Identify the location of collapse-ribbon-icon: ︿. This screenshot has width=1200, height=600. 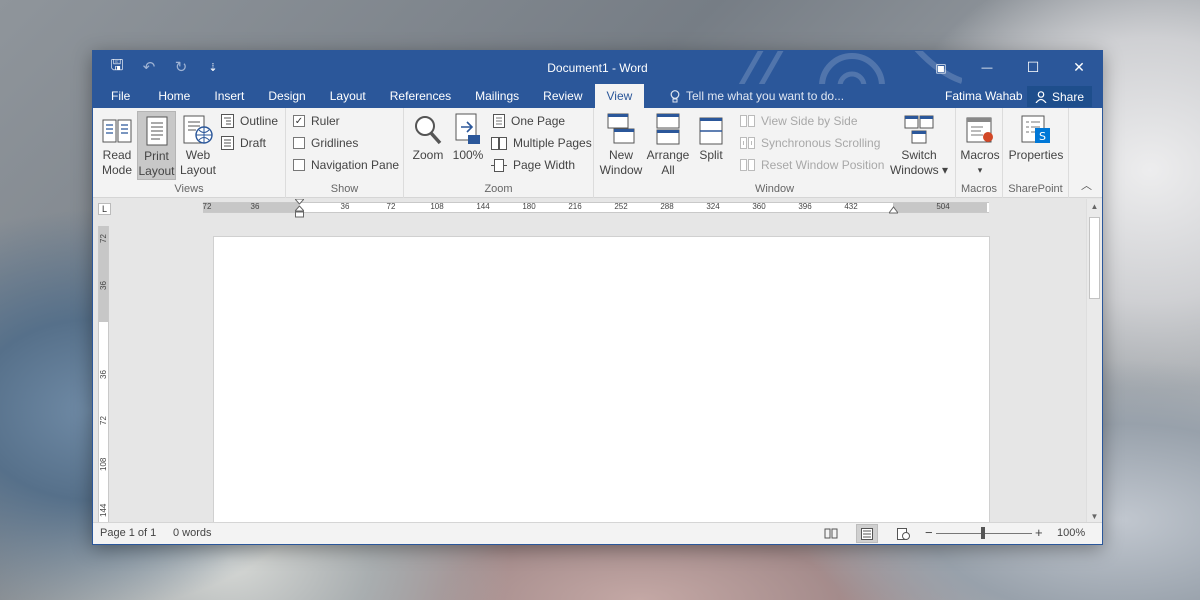
(1086, 185).